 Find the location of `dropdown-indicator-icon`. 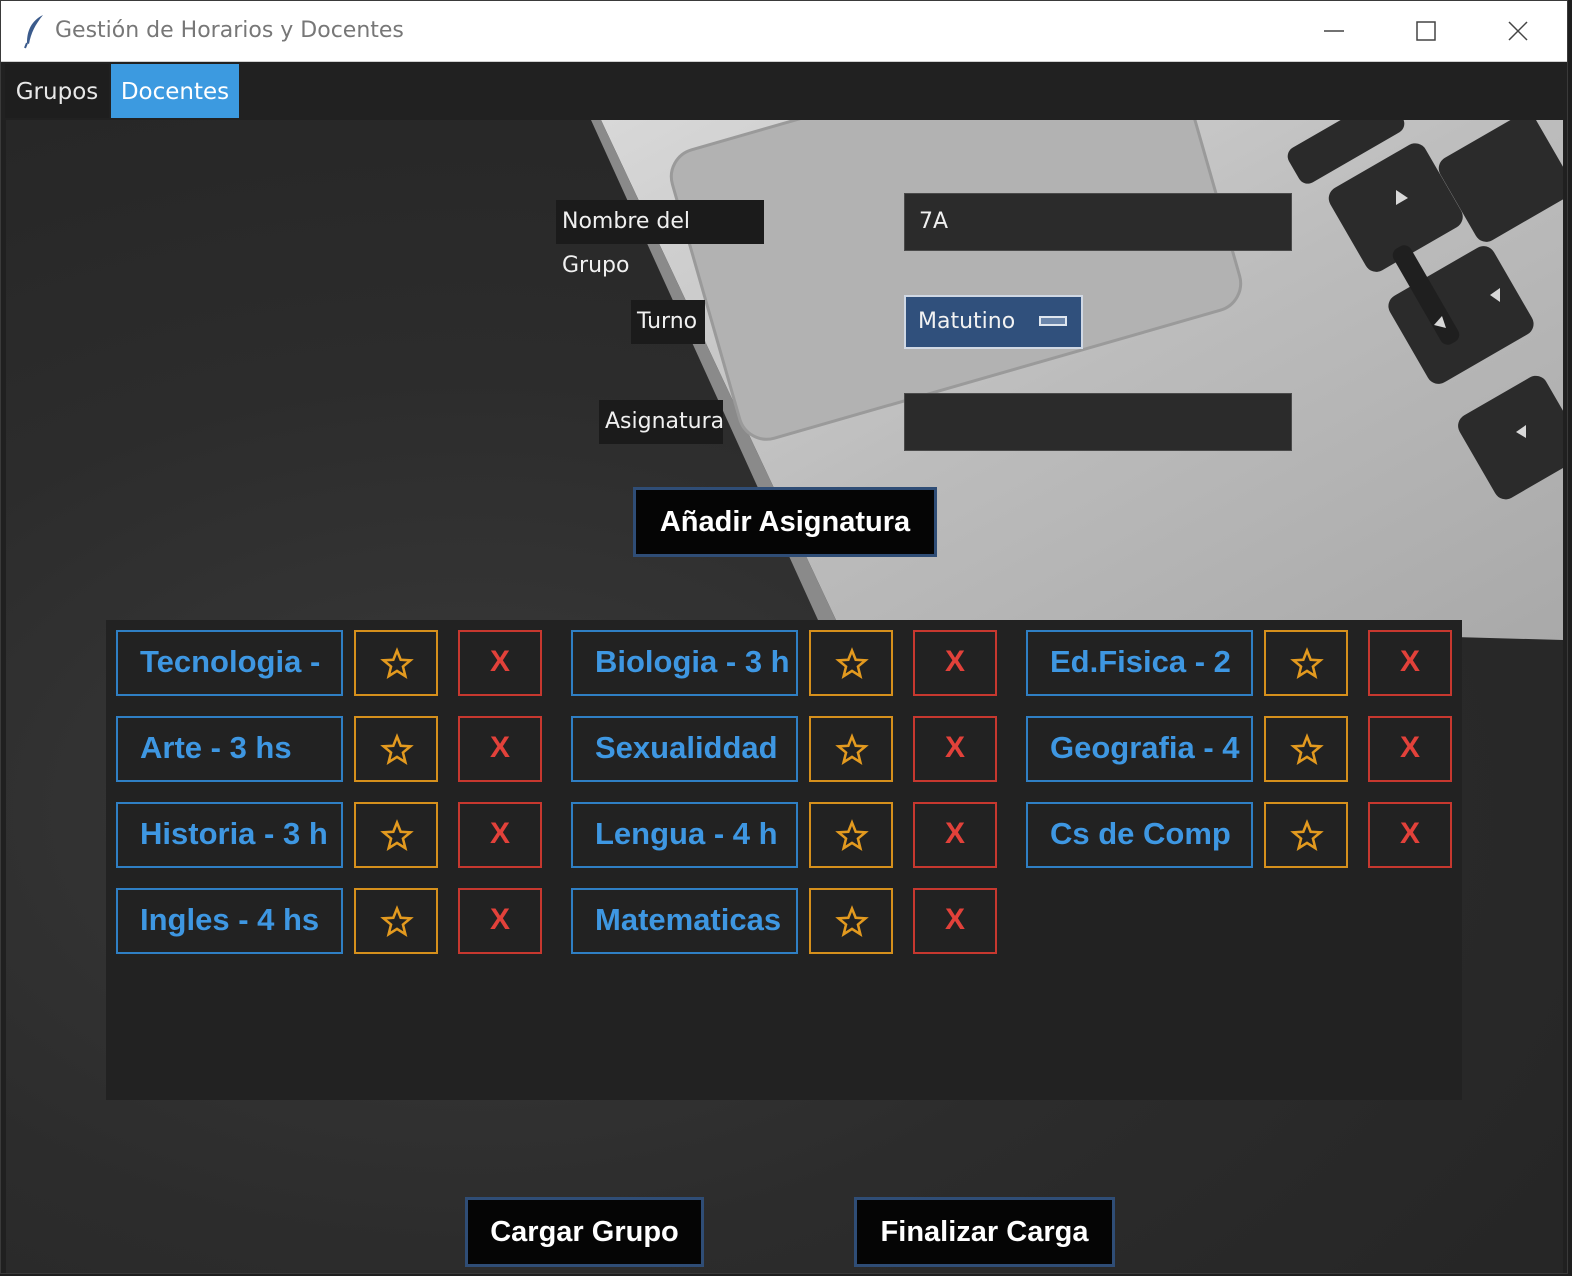

dropdown-indicator-icon is located at coordinates (1053, 321).